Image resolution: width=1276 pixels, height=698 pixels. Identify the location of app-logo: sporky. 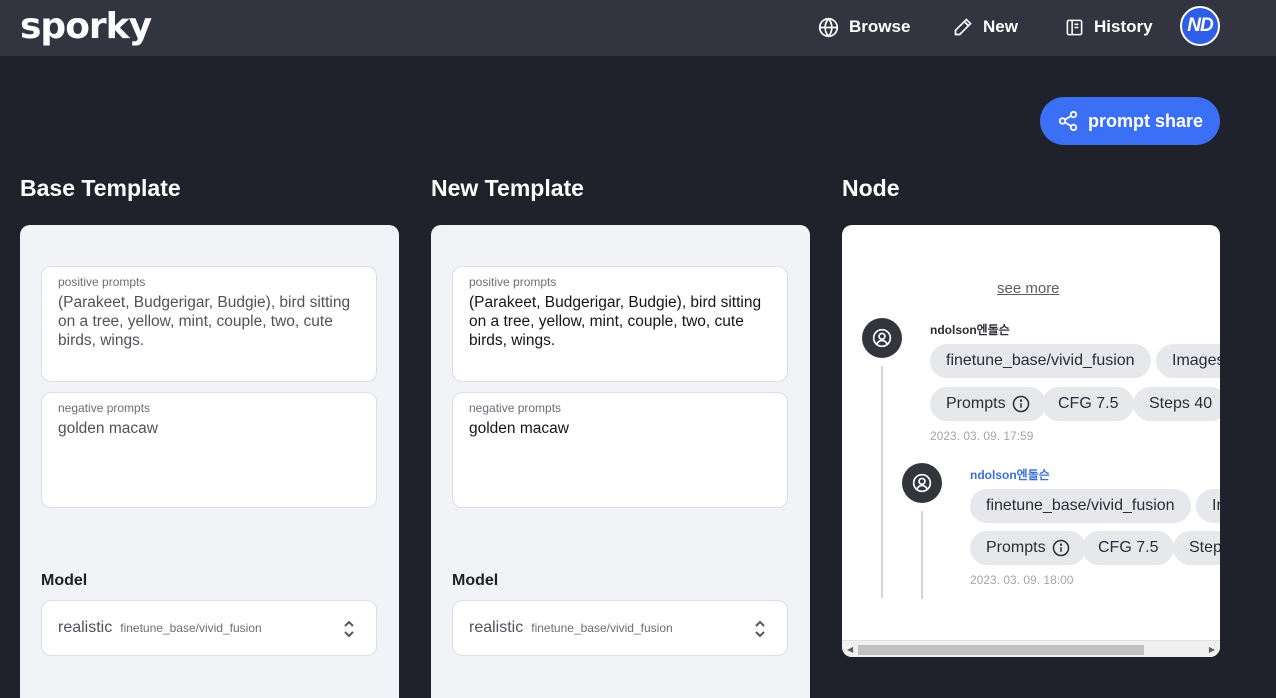
(86, 26).